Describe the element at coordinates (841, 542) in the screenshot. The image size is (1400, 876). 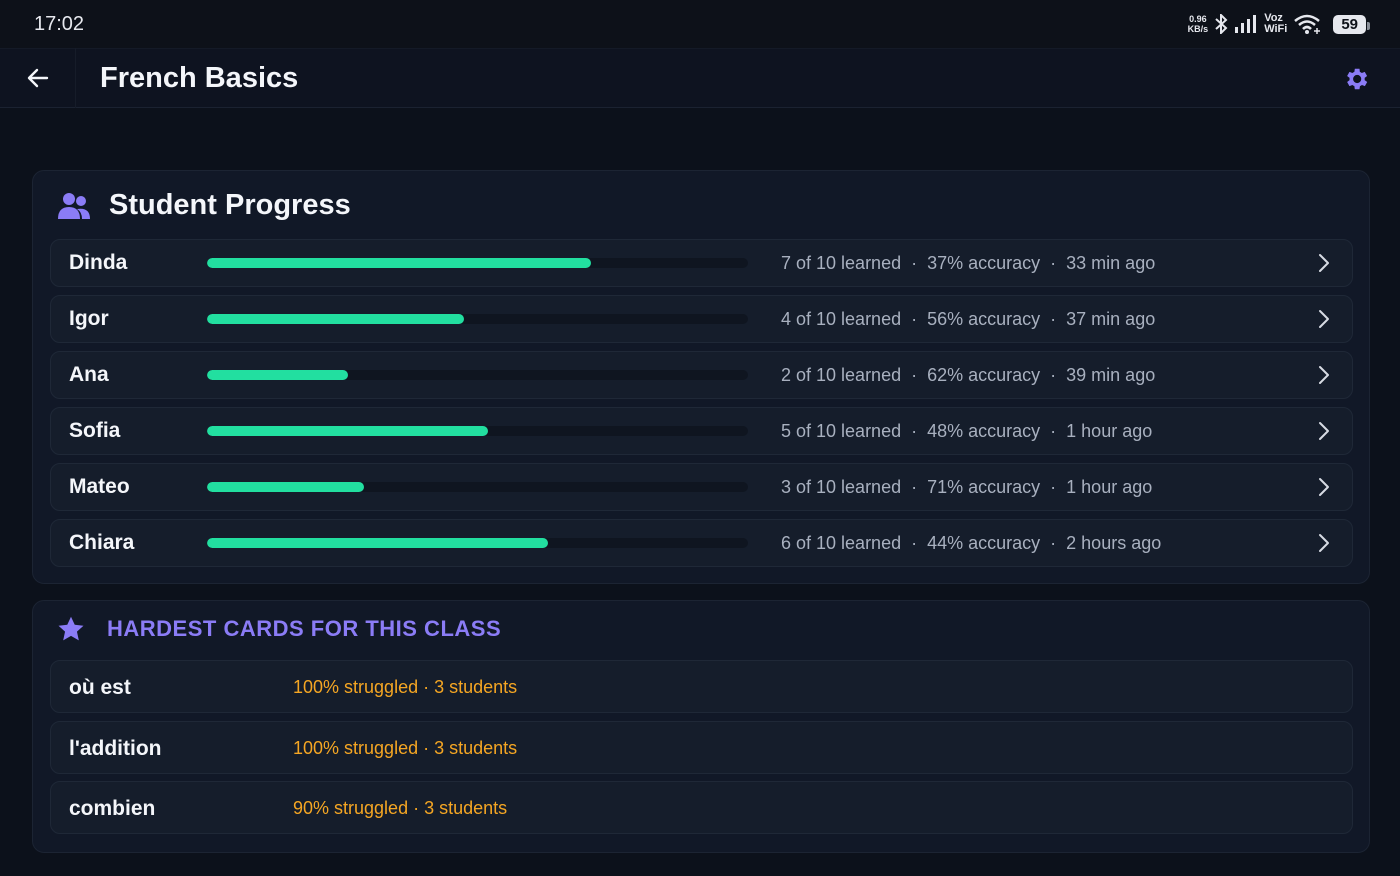
I see `student-learned: 6 of 10 learned` at that location.